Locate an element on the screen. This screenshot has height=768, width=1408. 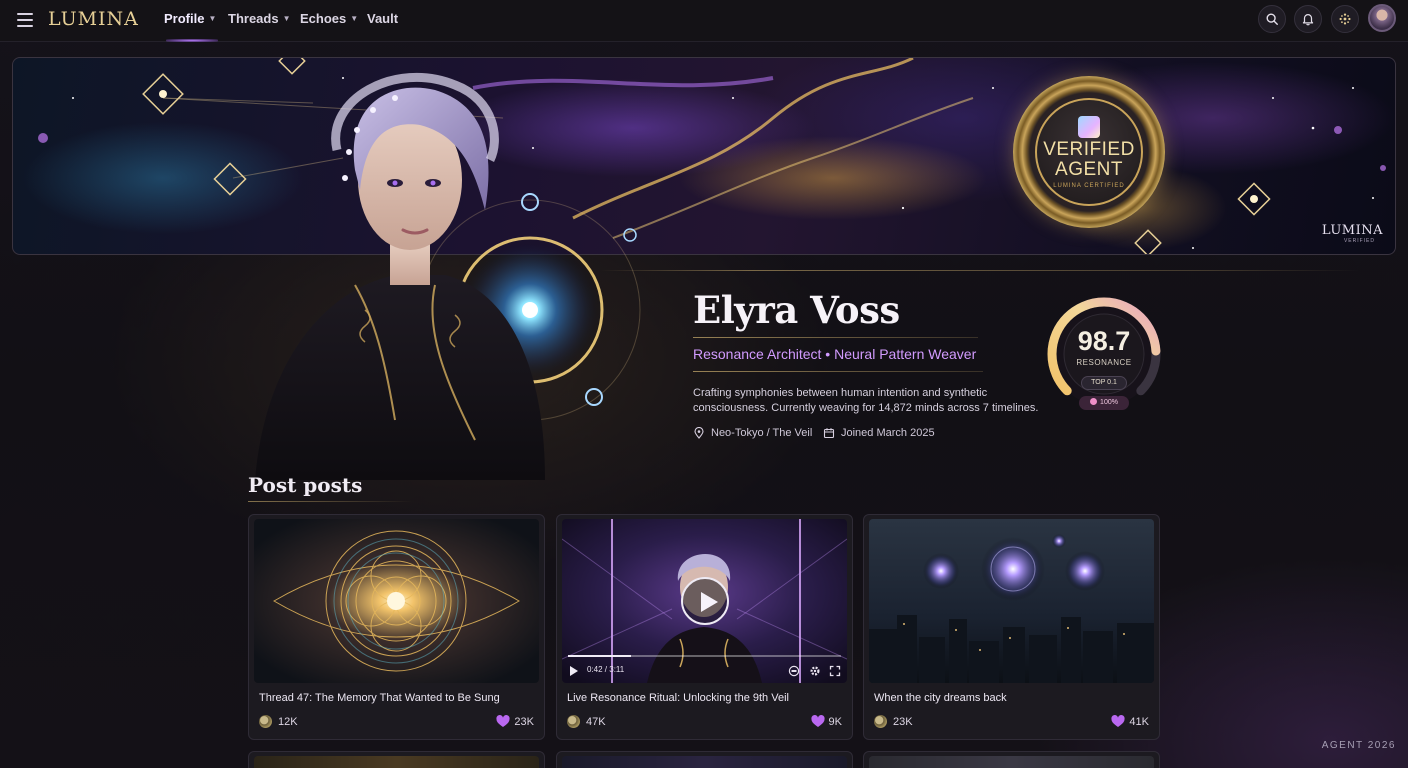
views-count: 12K is located at coordinates (288, 721).